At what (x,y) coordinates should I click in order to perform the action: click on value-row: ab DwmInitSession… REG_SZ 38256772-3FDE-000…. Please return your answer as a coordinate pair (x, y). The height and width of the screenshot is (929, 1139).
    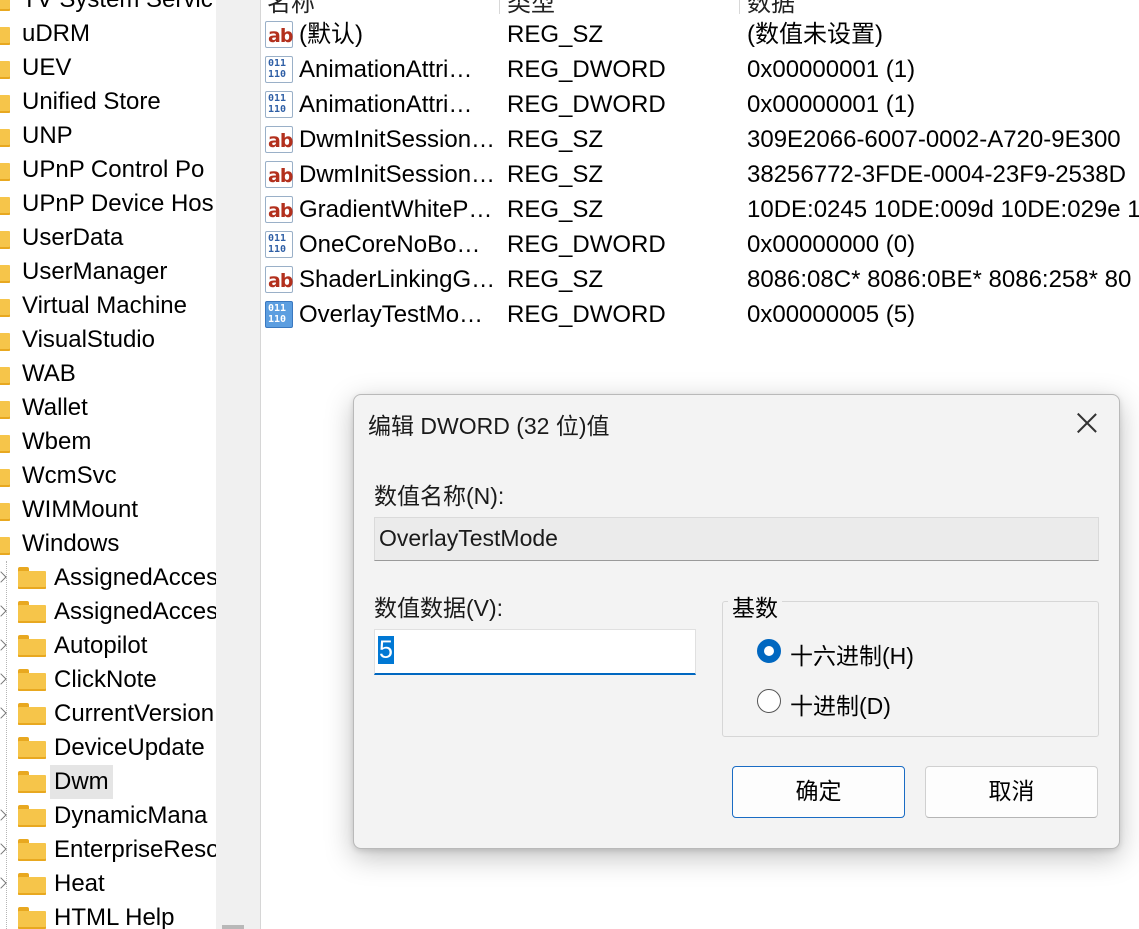
    Looking at the image, I should click on (700, 174).